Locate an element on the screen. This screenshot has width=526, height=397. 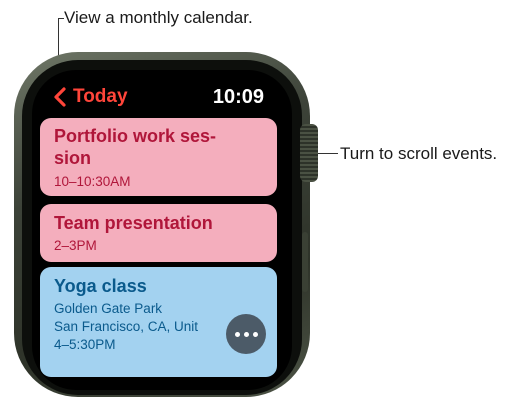
event-card-portfolio: Portfolio work ses-sion 10–10:30AM is located at coordinates (158, 157).